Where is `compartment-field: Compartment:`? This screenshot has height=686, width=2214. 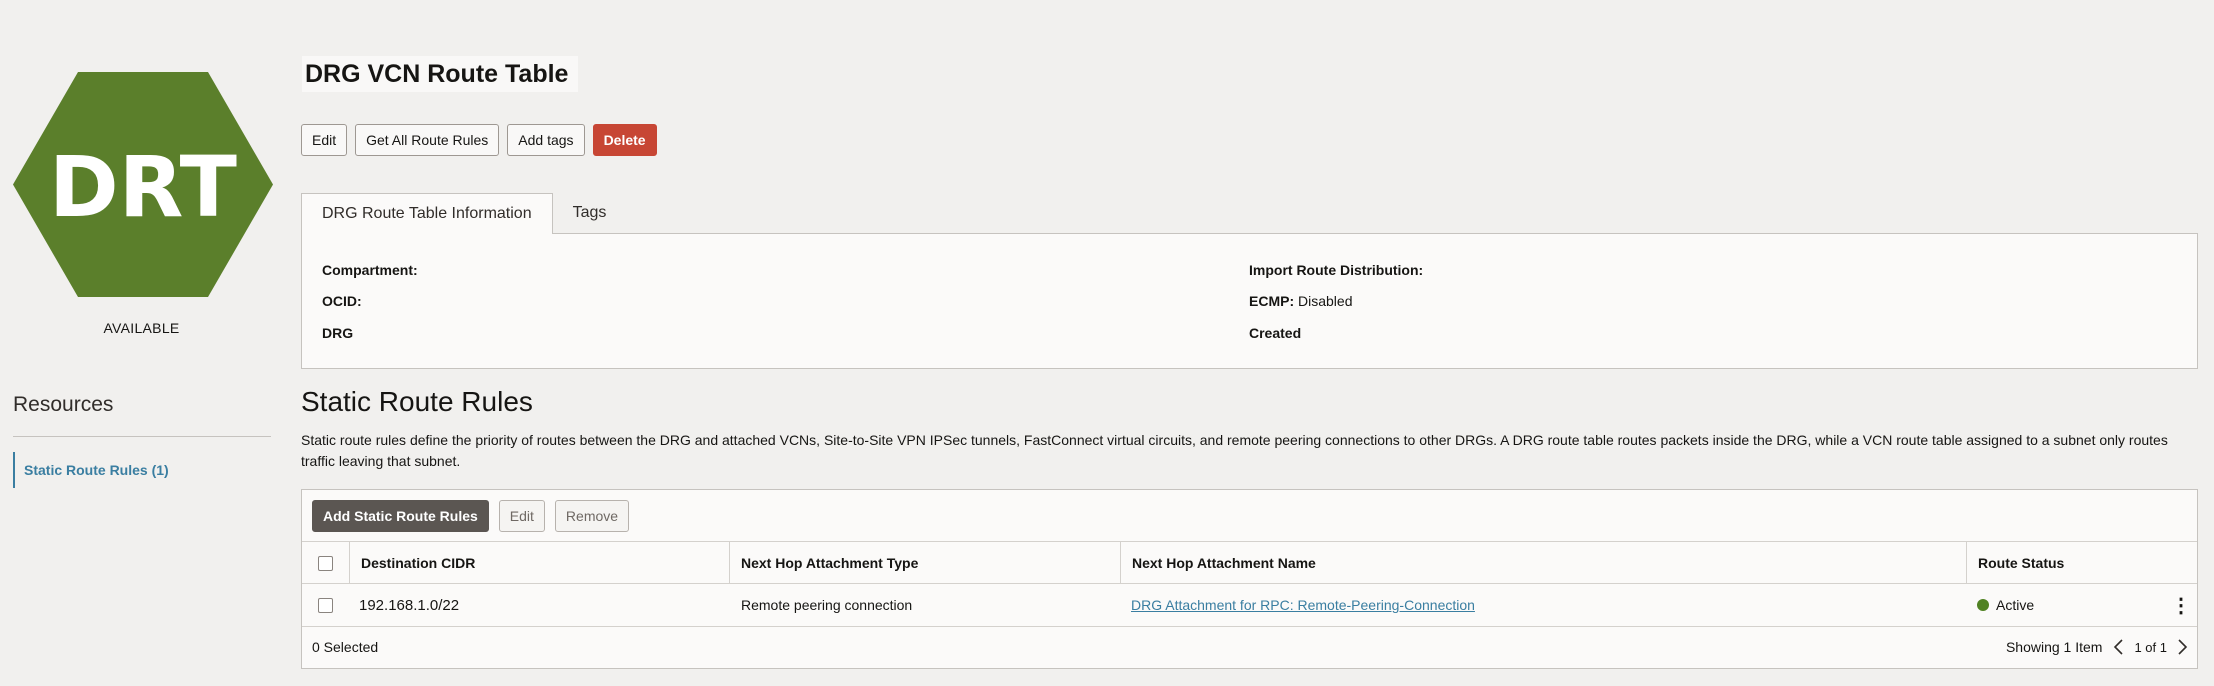
compartment-field: Compartment: is located at coordinates (370, 270).